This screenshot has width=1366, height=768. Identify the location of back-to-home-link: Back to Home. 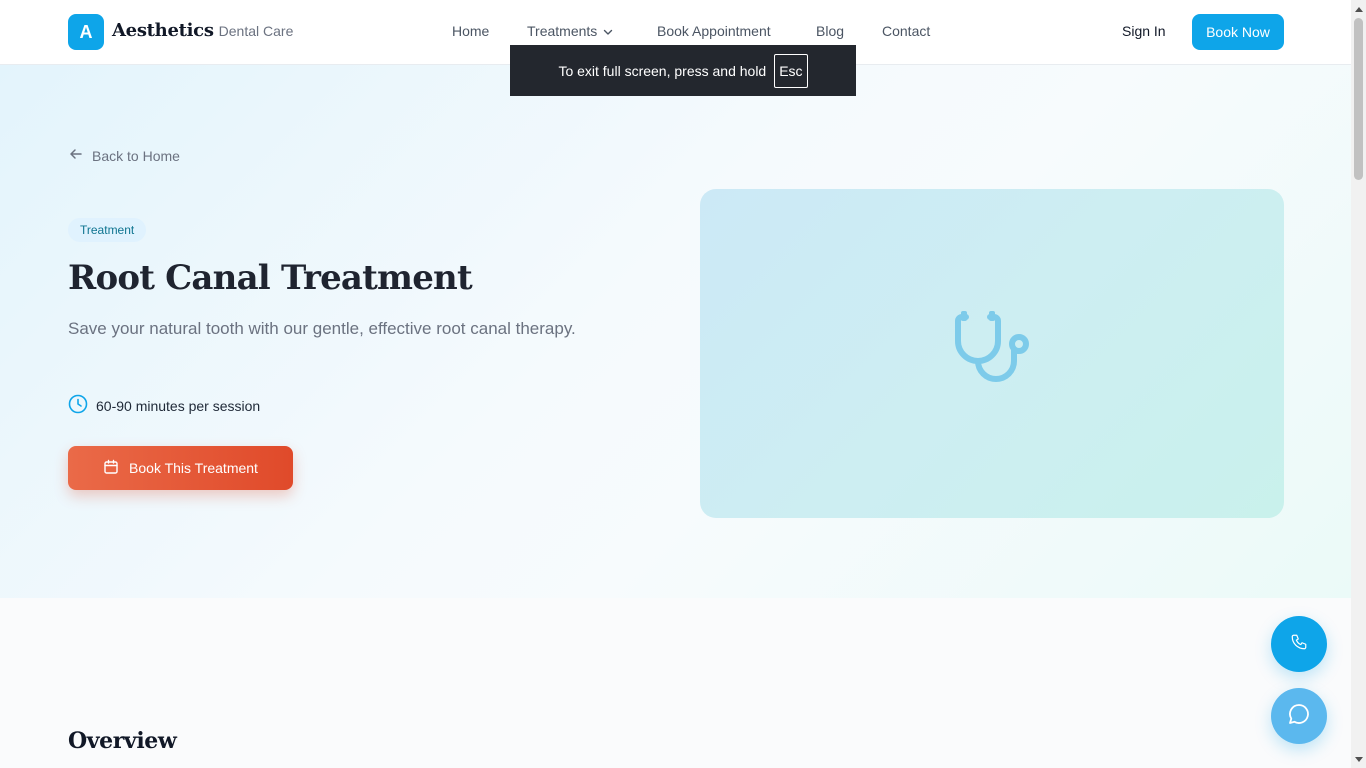
(124, 155).